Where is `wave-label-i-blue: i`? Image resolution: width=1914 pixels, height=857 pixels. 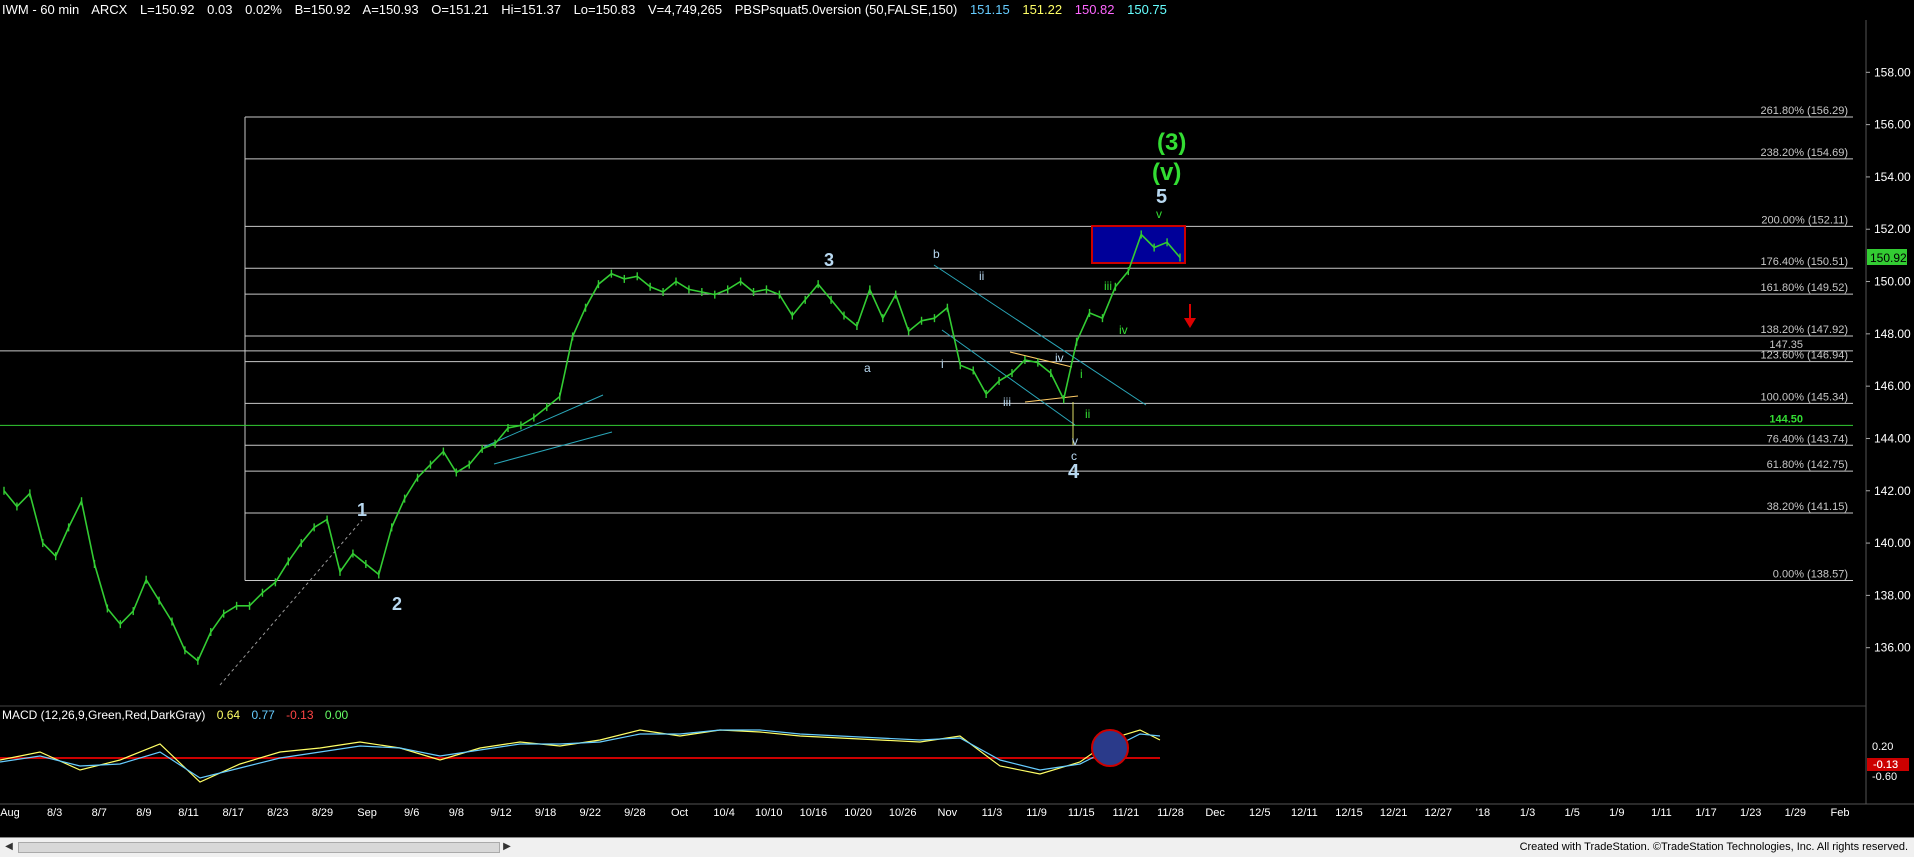
wave-label-i-blue: i is located at coordinates (942, 364).